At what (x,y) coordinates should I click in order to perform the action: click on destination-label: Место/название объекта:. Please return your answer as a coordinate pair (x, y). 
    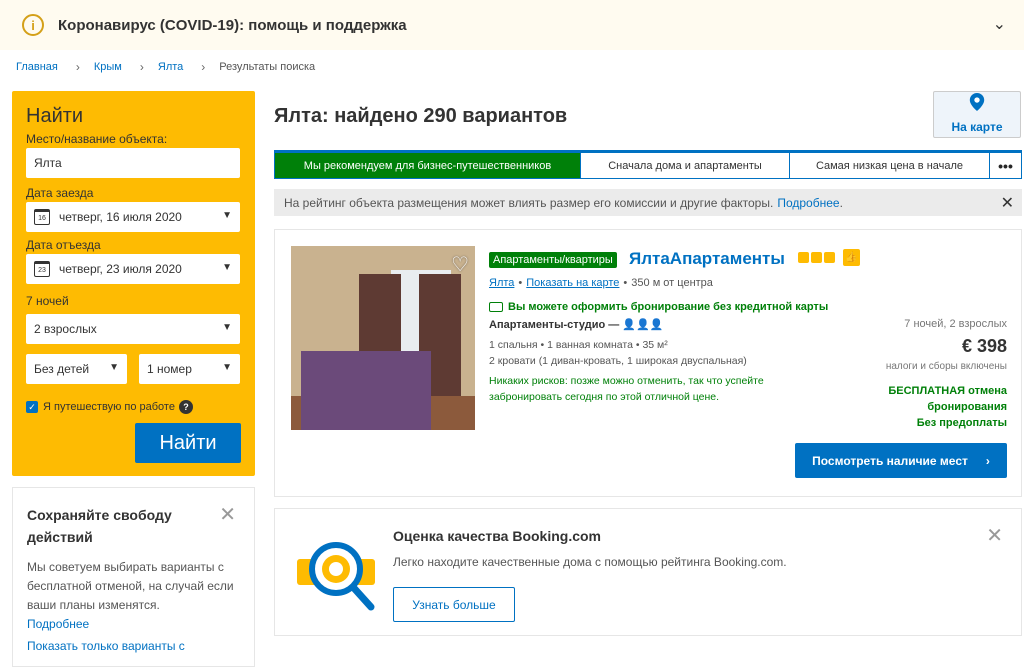
    Looking at the image, I should click on (97, 139).